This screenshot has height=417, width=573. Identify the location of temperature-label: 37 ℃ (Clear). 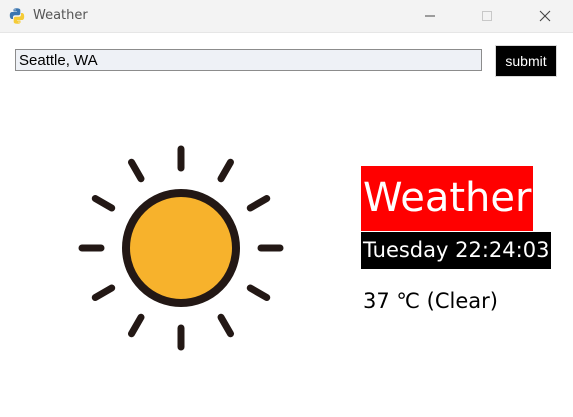
(430, 301).